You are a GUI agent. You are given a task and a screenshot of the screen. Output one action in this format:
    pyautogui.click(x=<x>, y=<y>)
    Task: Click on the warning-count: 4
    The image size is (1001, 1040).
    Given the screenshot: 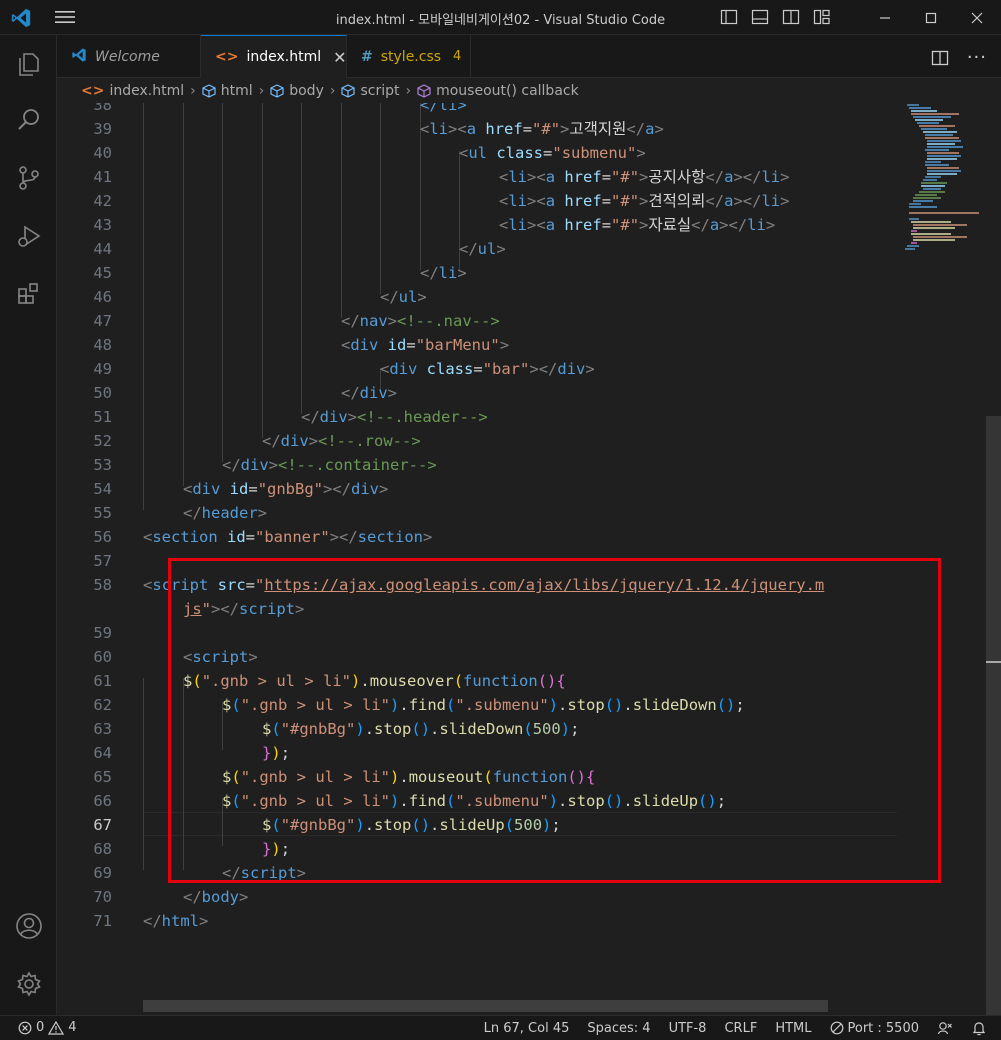 What is the action you would take?
    pyautogui.click(x=72, y=1027)
    